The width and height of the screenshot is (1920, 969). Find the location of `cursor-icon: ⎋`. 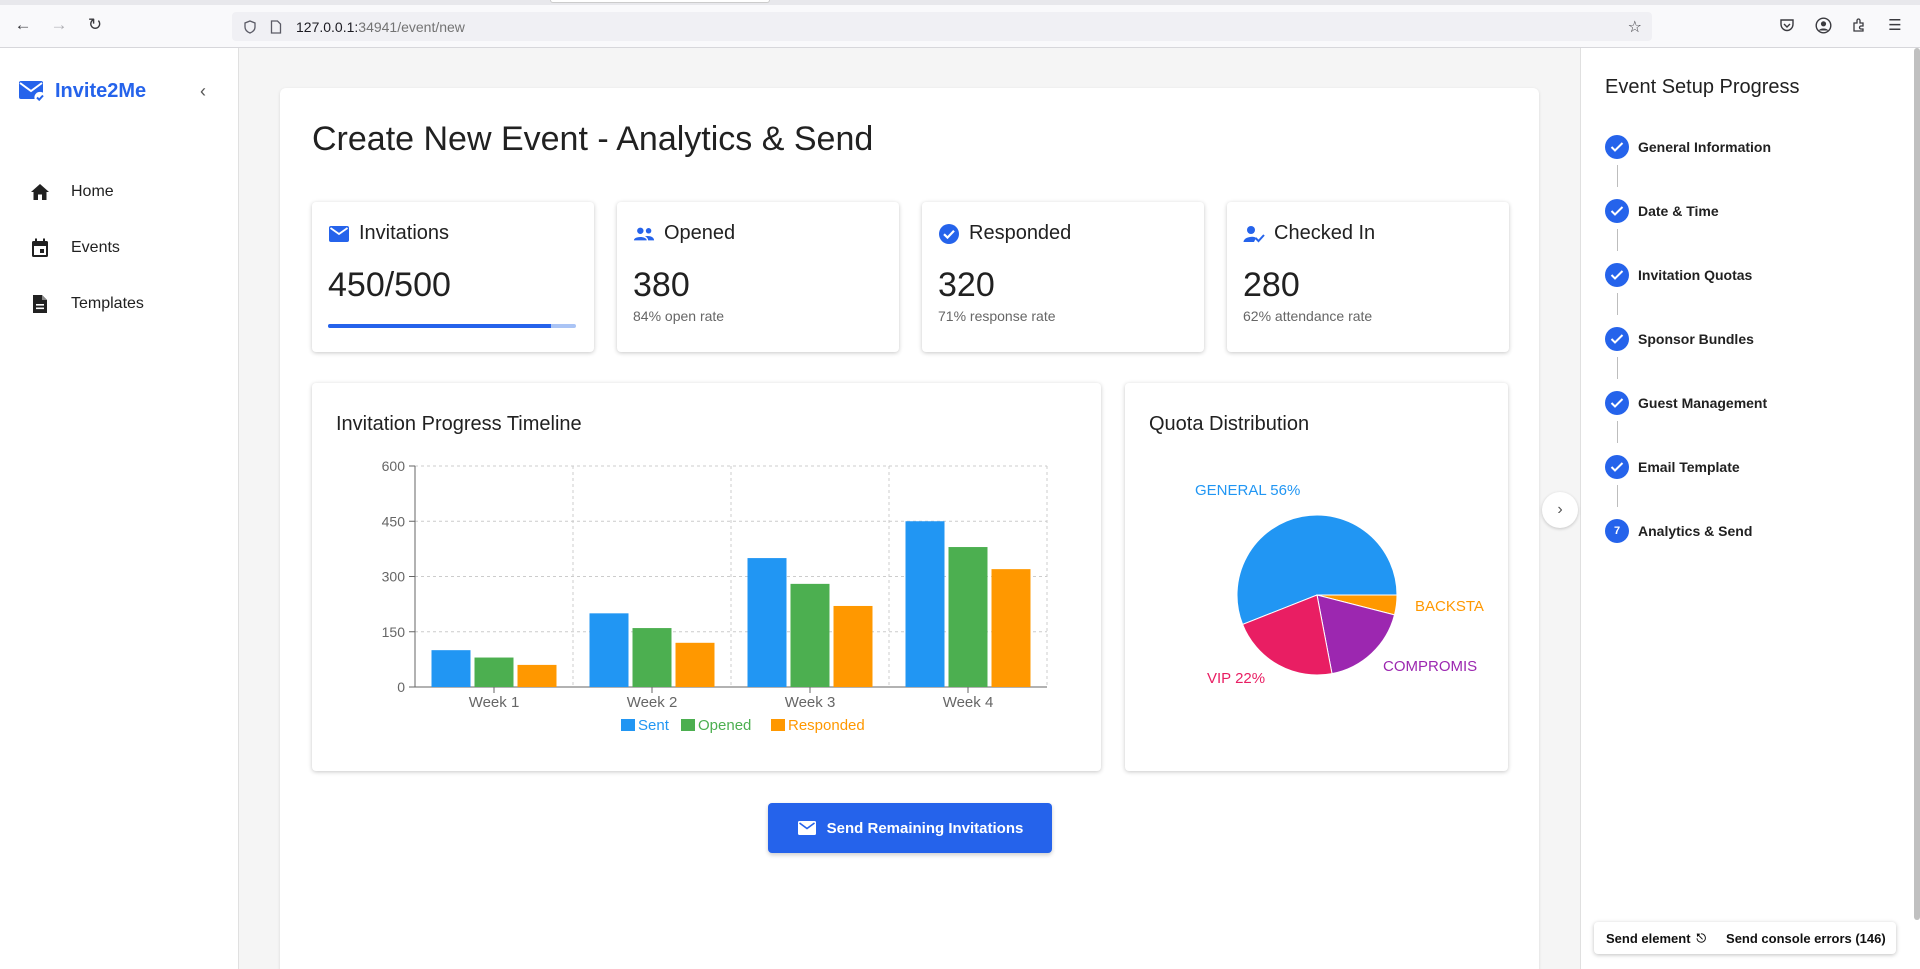

cursor-icon: ⎋ is located at coordinates (1701, 937).